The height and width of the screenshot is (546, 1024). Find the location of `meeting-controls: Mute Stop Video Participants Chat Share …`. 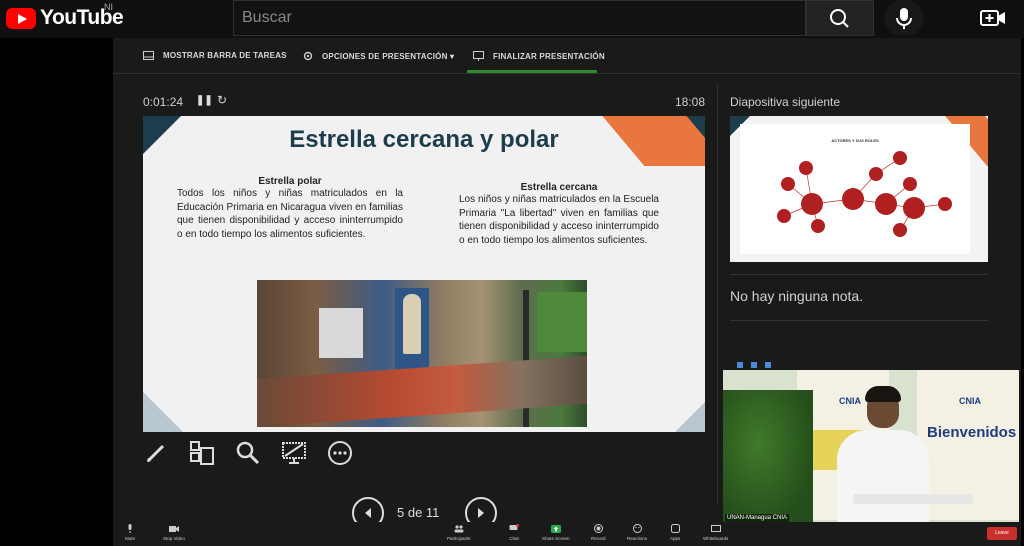

meeting-controls: Mute Stop Video Participants Chat Share … is located at coordinates (567, 534).